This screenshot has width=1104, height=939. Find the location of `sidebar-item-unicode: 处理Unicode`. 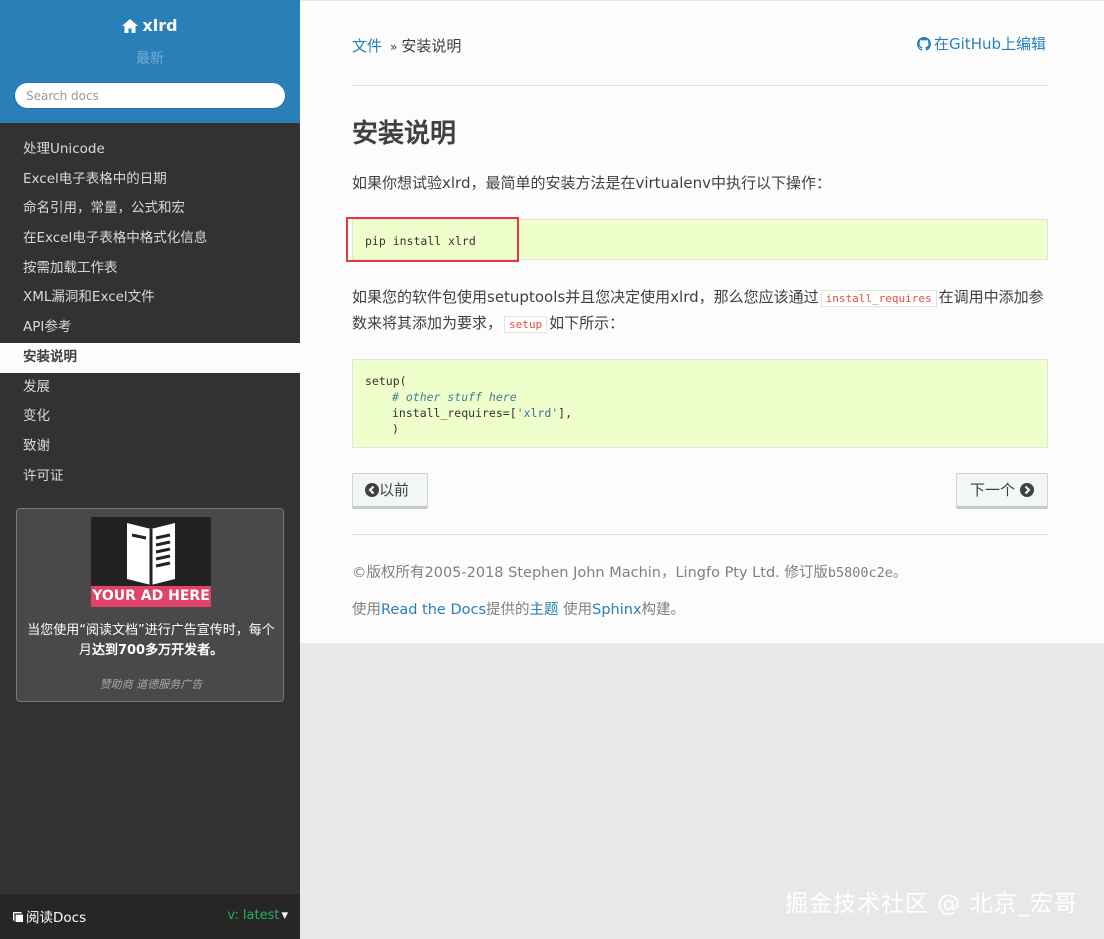

sidebar-item-unicode: 处理Unicode is located at coordinates (150, 150).